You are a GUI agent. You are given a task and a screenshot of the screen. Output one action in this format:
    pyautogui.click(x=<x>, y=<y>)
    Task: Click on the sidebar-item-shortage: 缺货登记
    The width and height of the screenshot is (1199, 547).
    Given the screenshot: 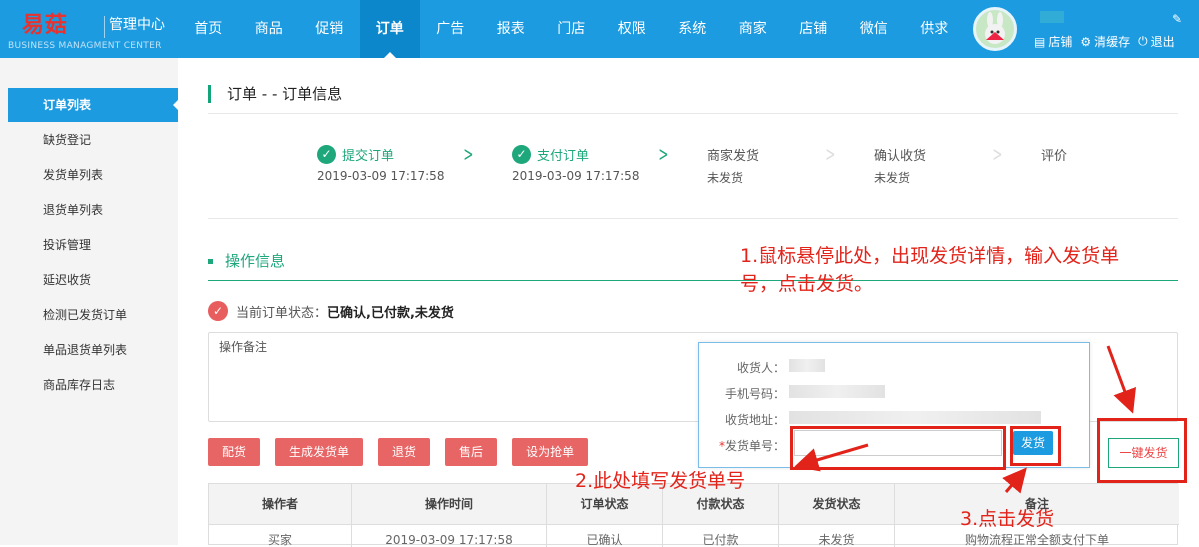 What is the action you would take?
    pyautogui.click(x=93, y=140)
    